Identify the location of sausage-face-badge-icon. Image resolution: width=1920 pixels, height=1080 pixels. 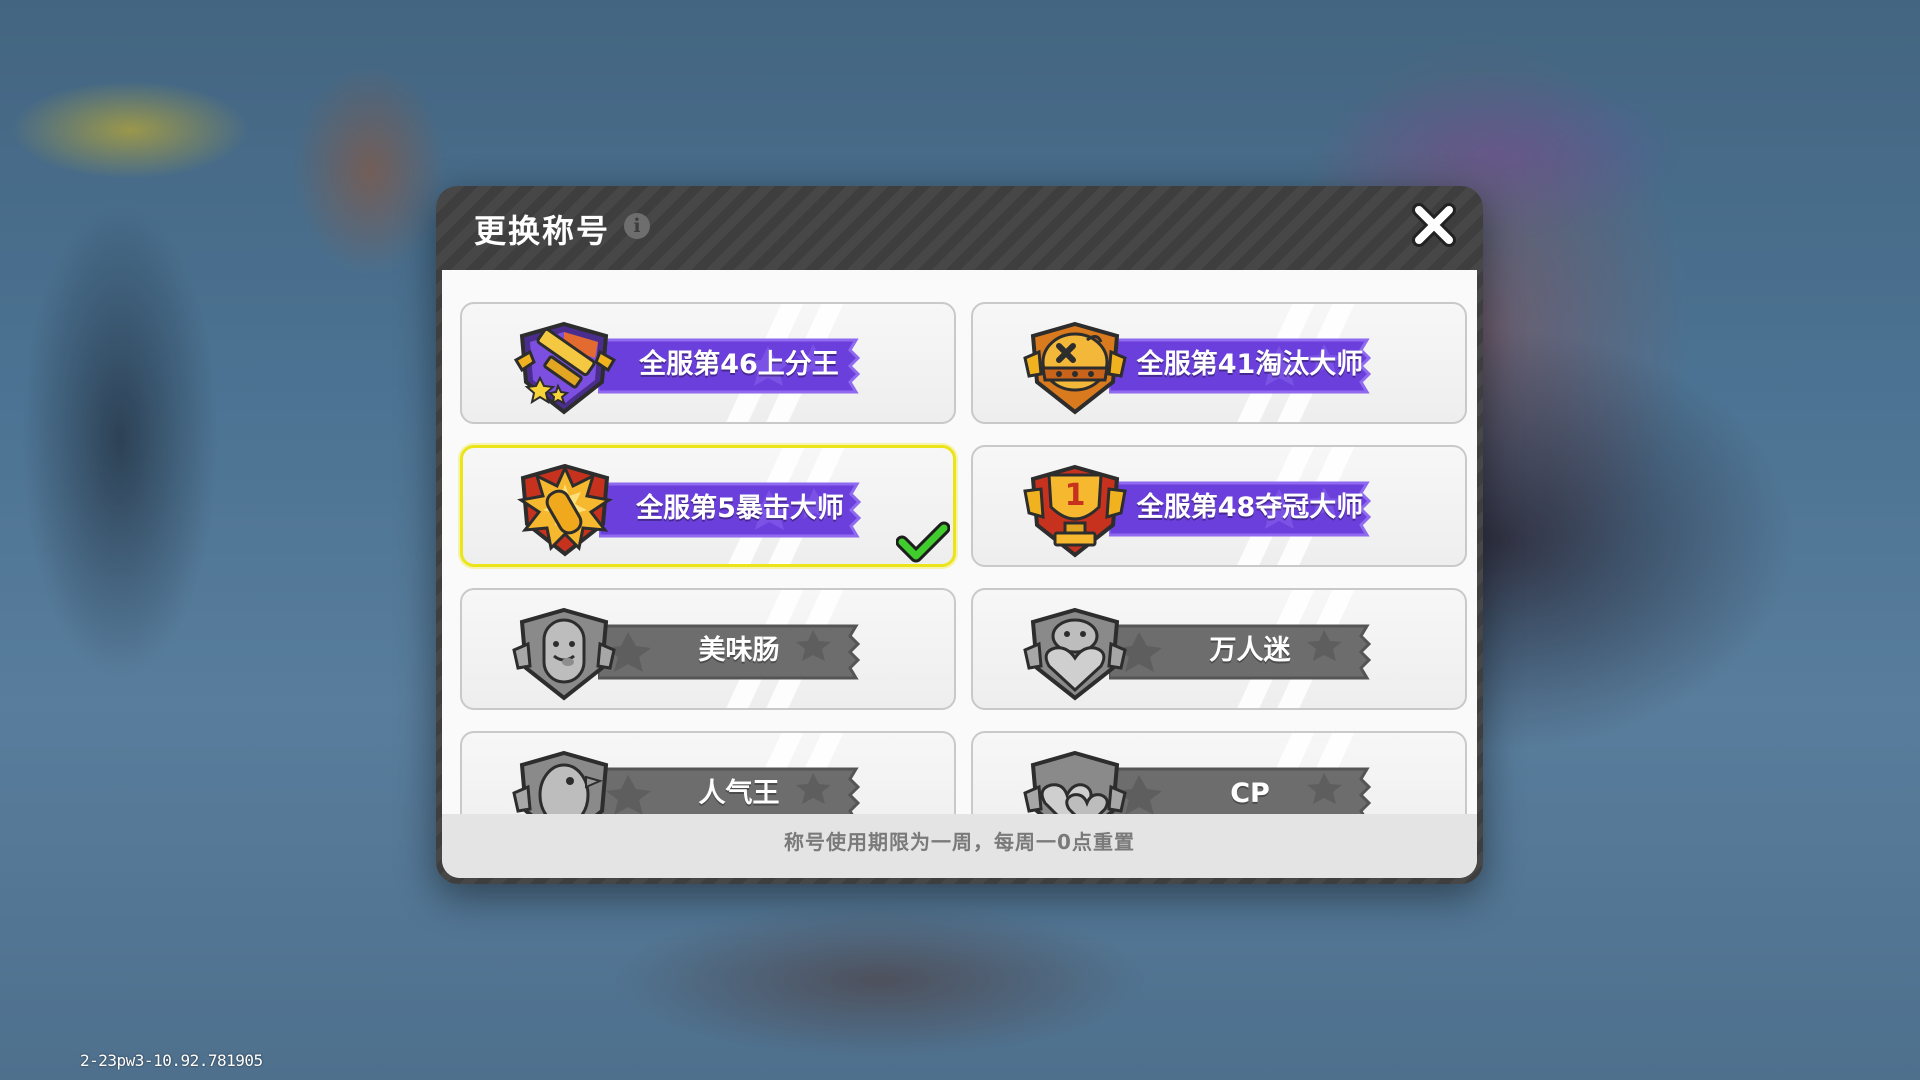
(564, 654).